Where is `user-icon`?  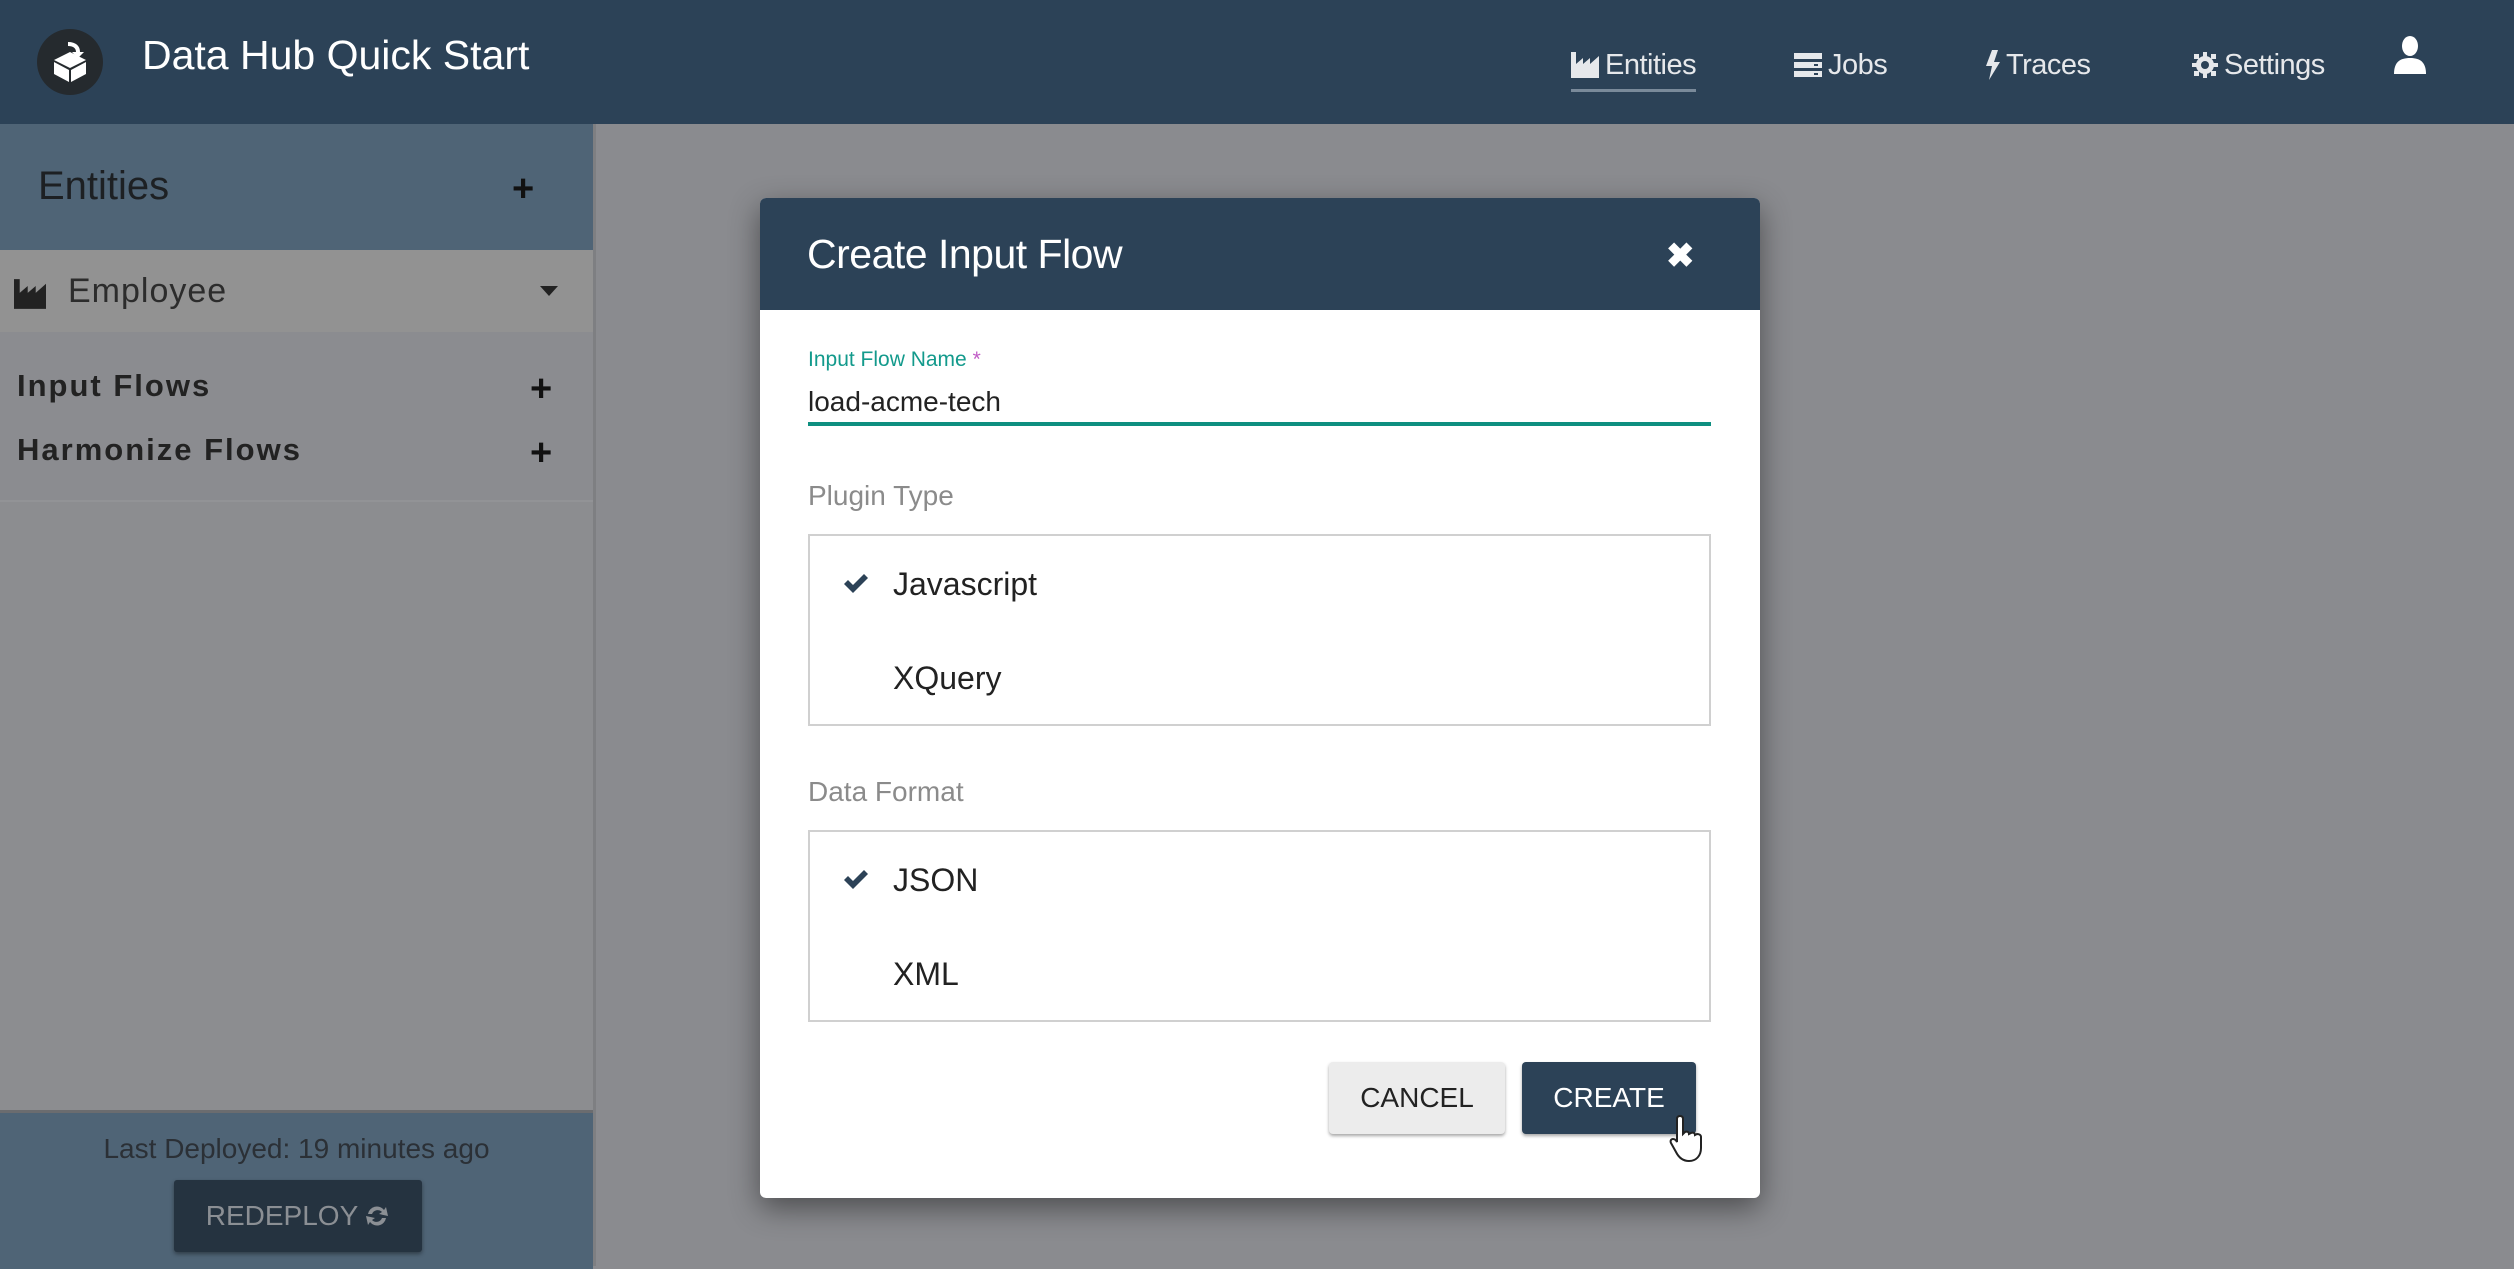
user-icon is located at coordinates (2410, 55).